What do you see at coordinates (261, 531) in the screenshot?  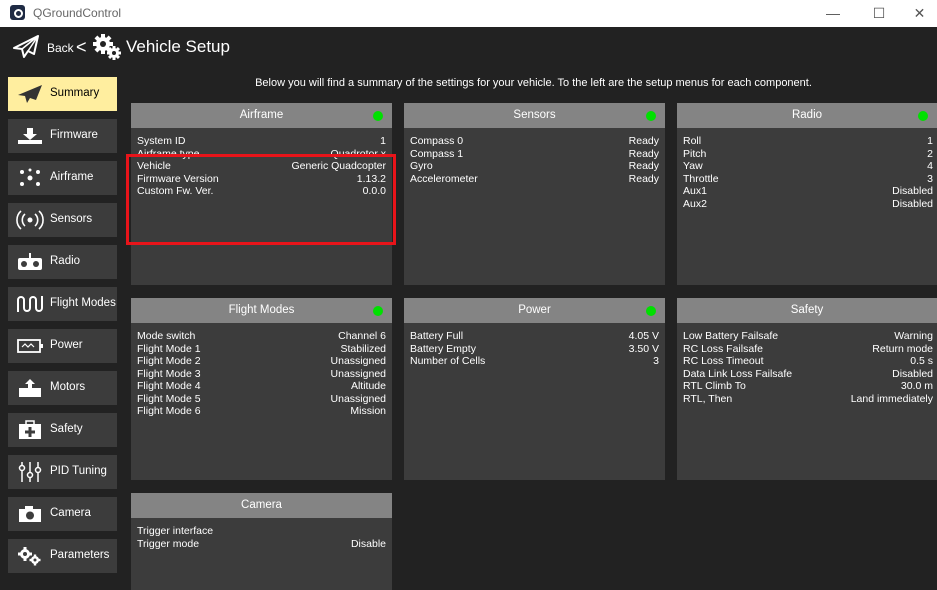 I see `table-row: Trigger interface` at bounding box center [261, 531].